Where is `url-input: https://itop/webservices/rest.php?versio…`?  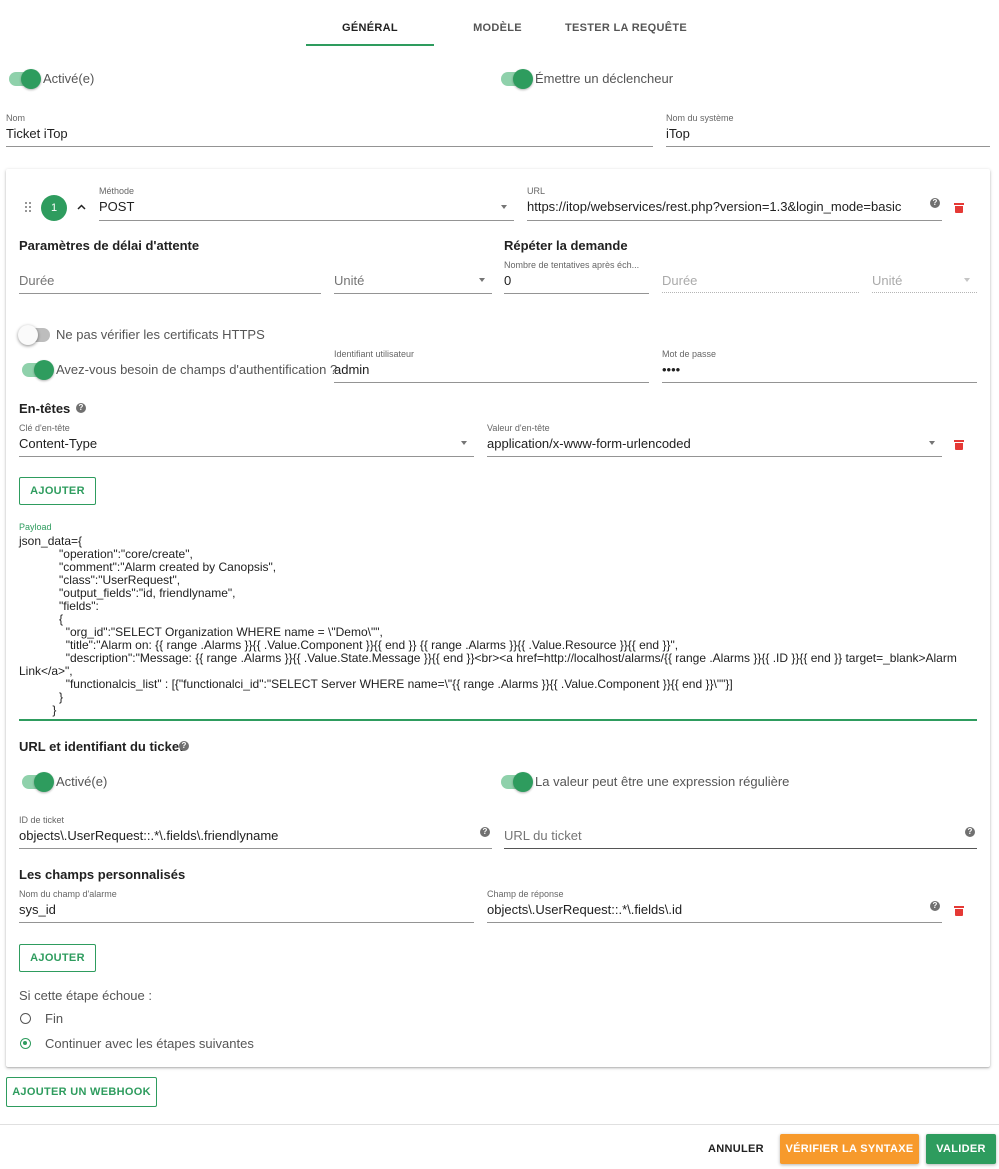 url-input: https://itop/webservices/rest.php?versio… is located at coordinates (727, 206).